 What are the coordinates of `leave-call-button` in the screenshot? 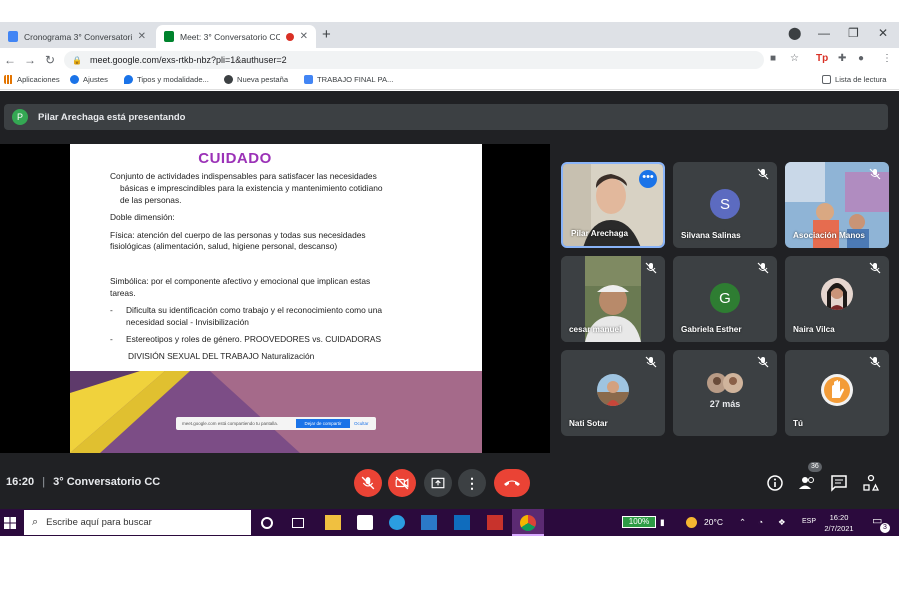 It's located at (512, 483).